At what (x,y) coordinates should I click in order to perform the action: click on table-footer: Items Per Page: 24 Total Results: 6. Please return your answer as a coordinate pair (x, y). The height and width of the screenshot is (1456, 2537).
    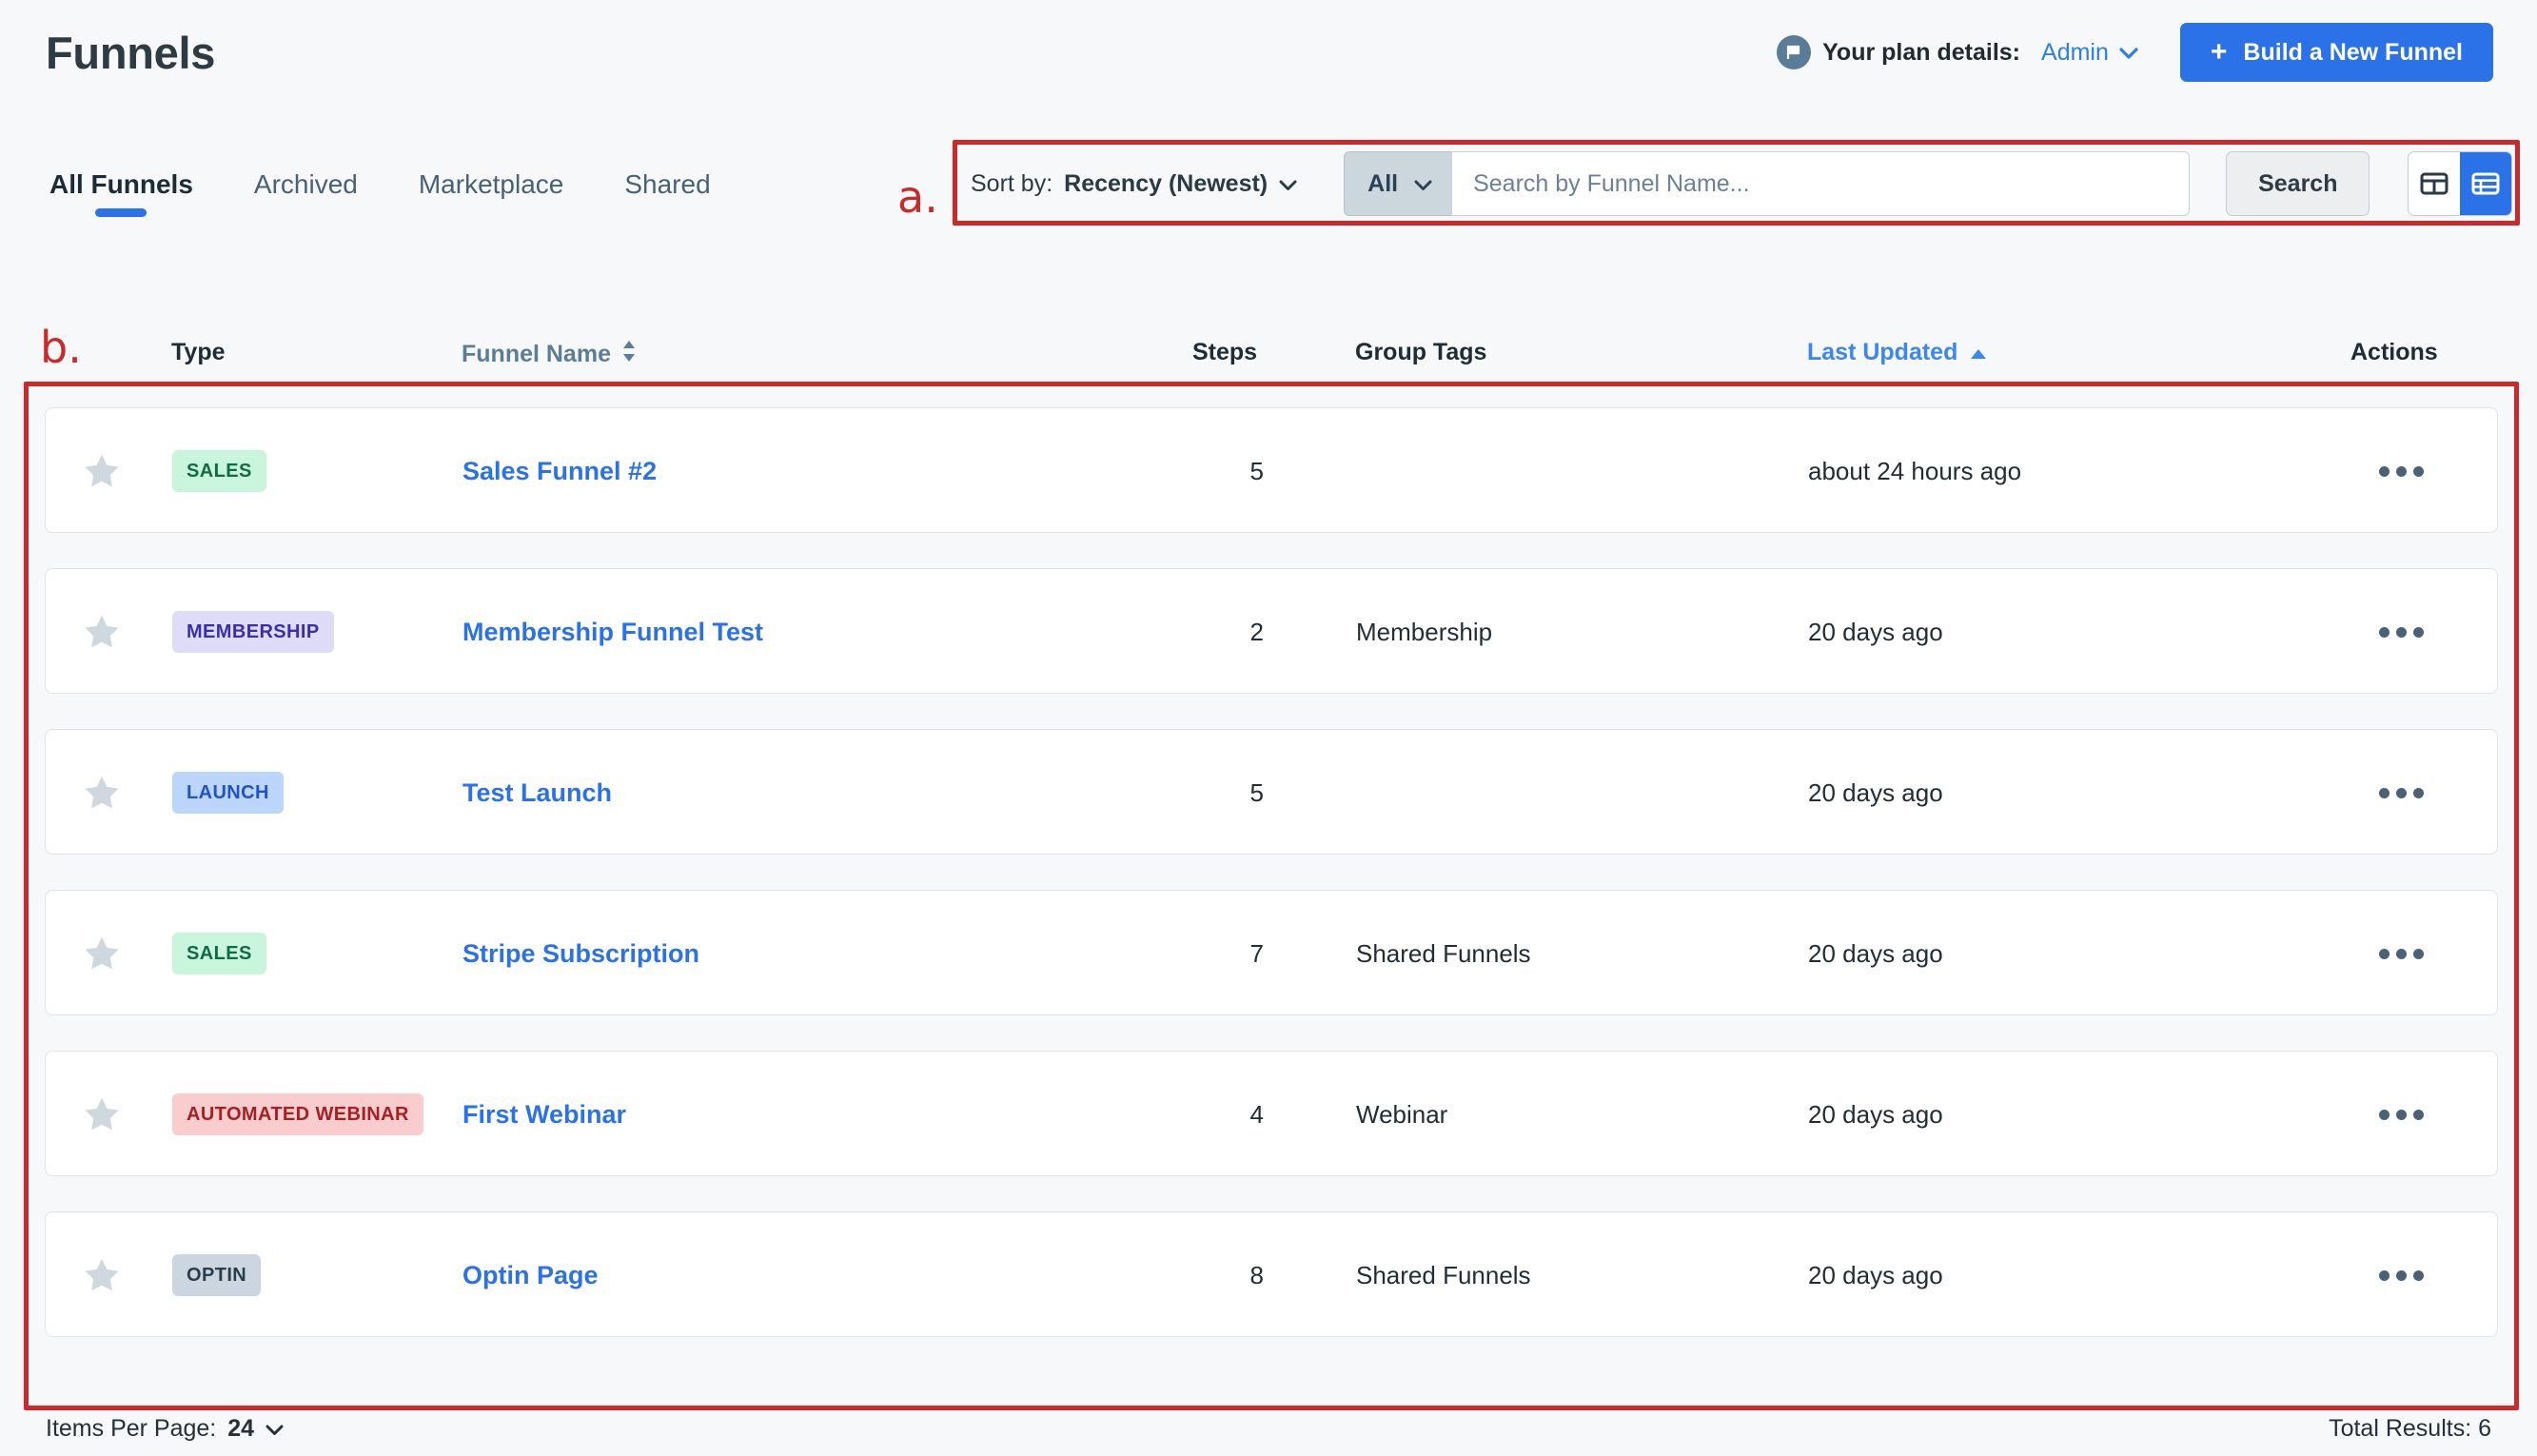
    Looking at the image, I should click on (1268, 1429).